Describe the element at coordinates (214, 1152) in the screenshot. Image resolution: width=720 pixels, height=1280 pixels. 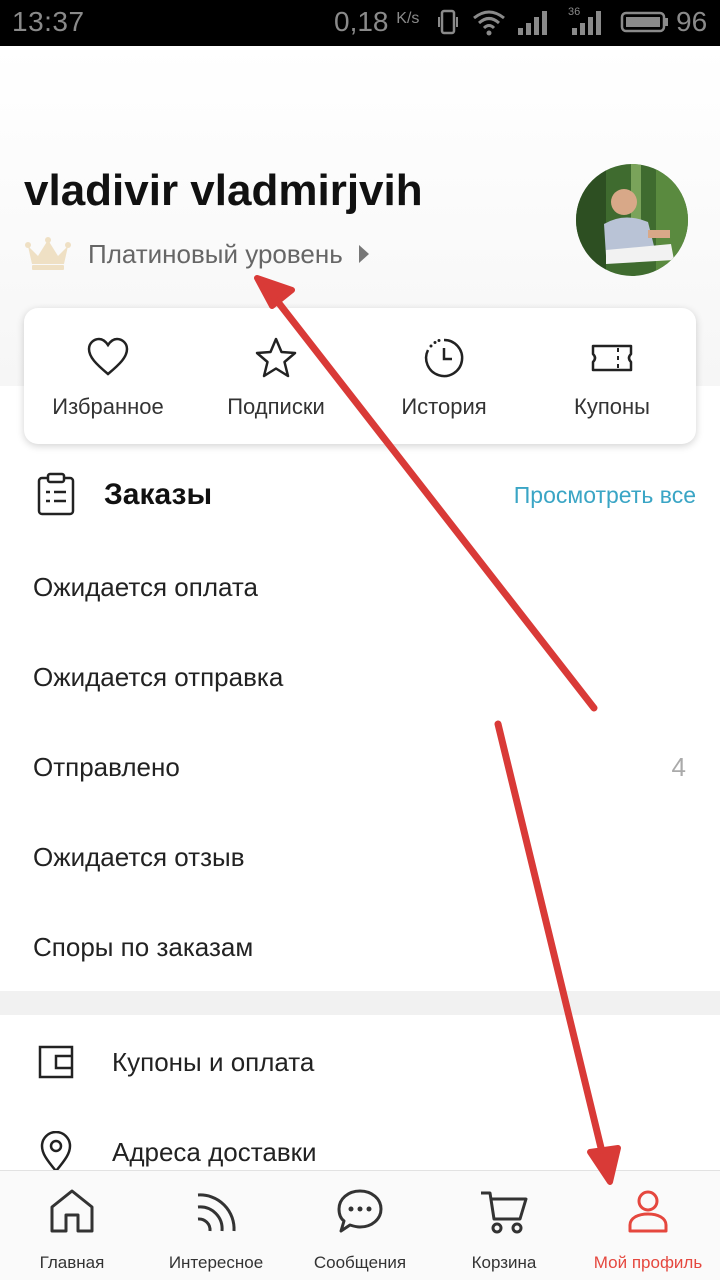
I see `menu-item-label: Адреса доставки` at that location.